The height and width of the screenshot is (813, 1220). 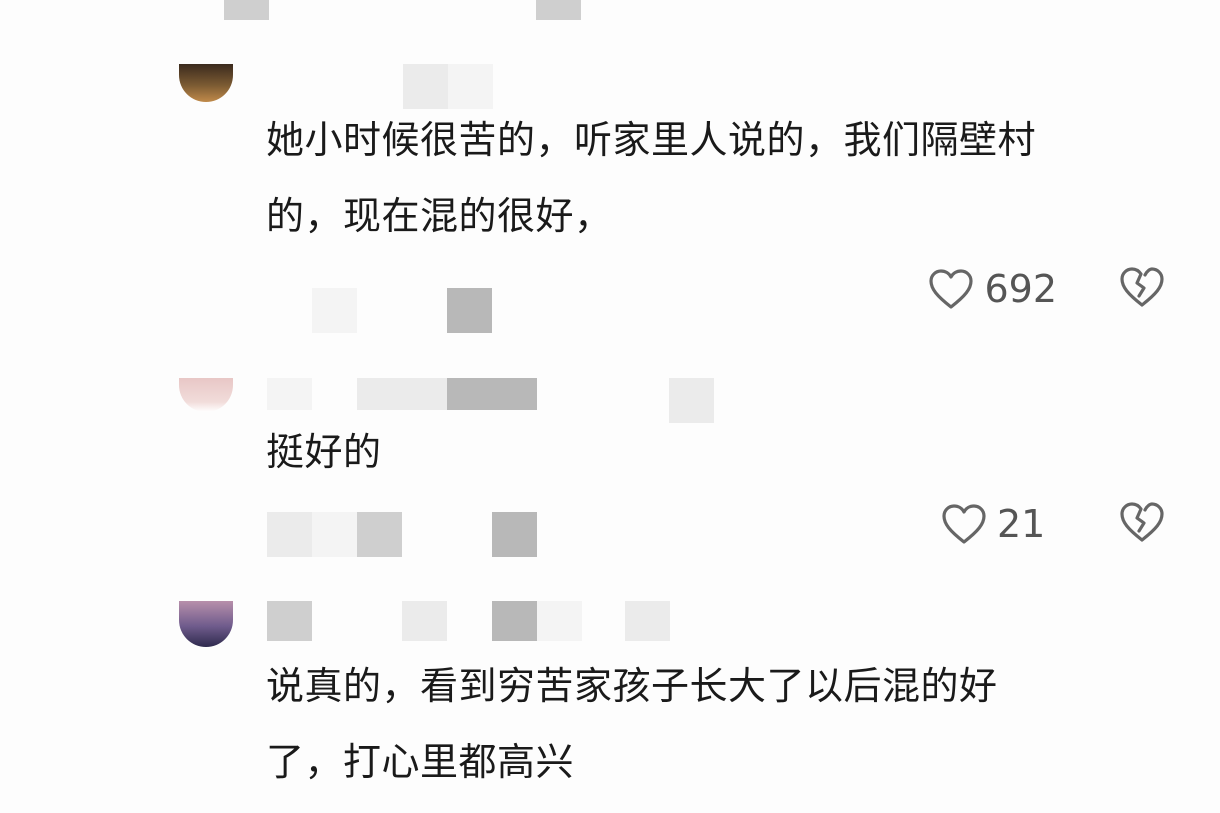 What do you see at coordinates (651, 140) in the screenshot?
I see `comment-text-line: 她小时候很苦的，听家里人说的，我们隔壁村` at bounding box center [651, 140].